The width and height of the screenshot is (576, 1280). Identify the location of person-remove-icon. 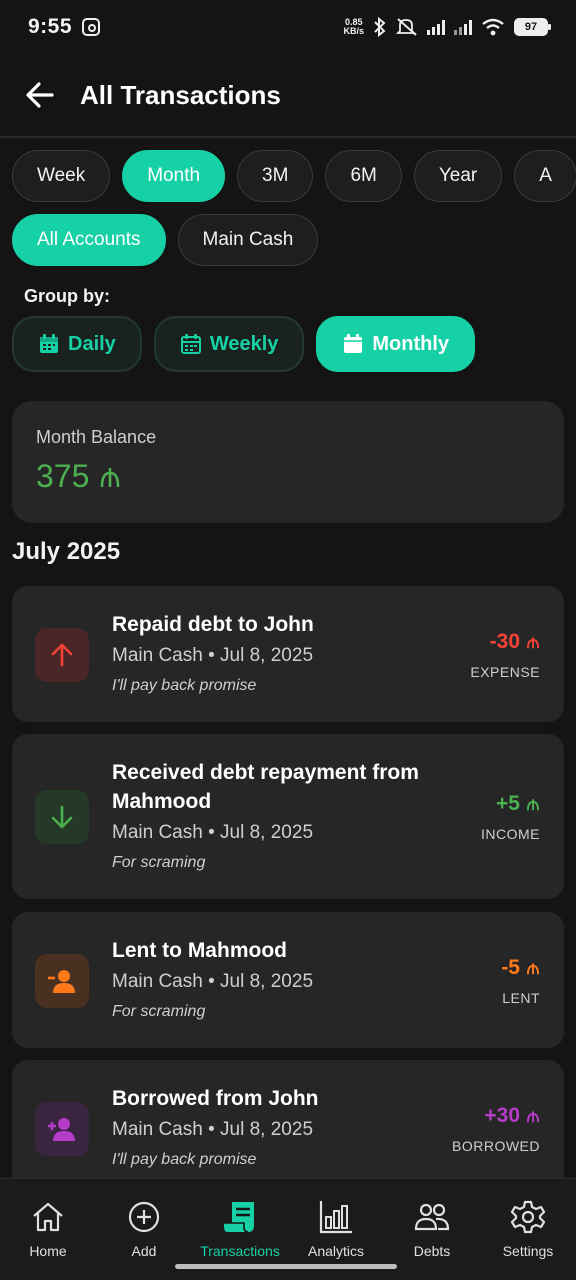
(62, 981).